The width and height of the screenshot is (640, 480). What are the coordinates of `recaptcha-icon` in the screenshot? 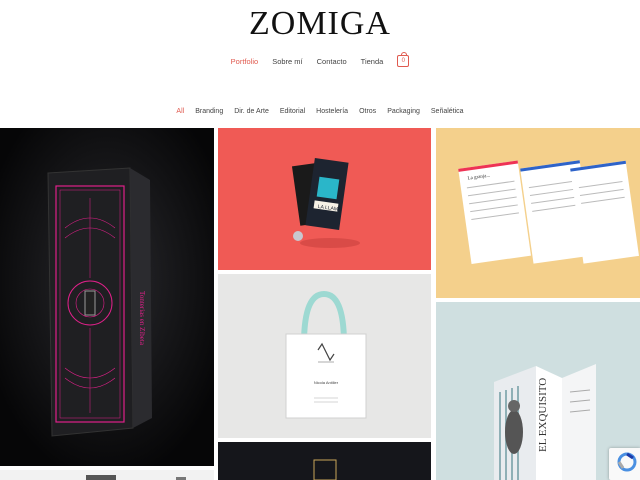 It's located at (627, 462).